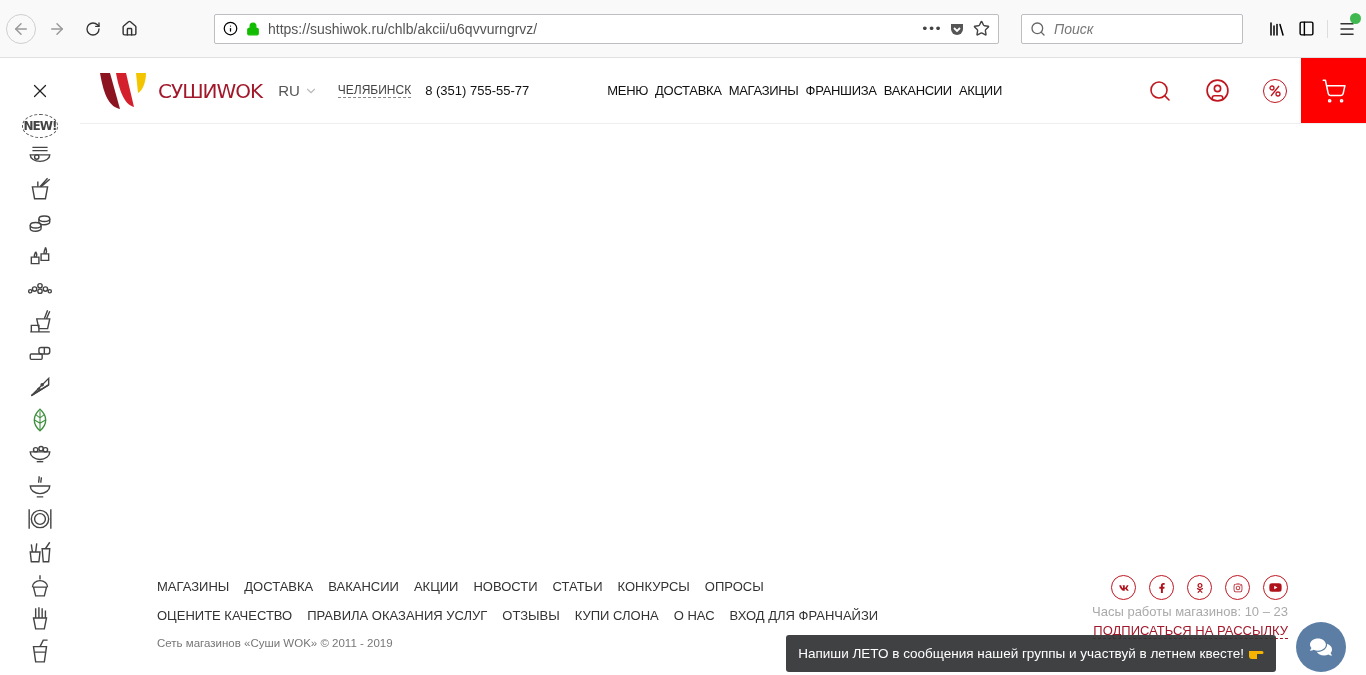  I want to click on youtube-icon, so click(1275, 587).